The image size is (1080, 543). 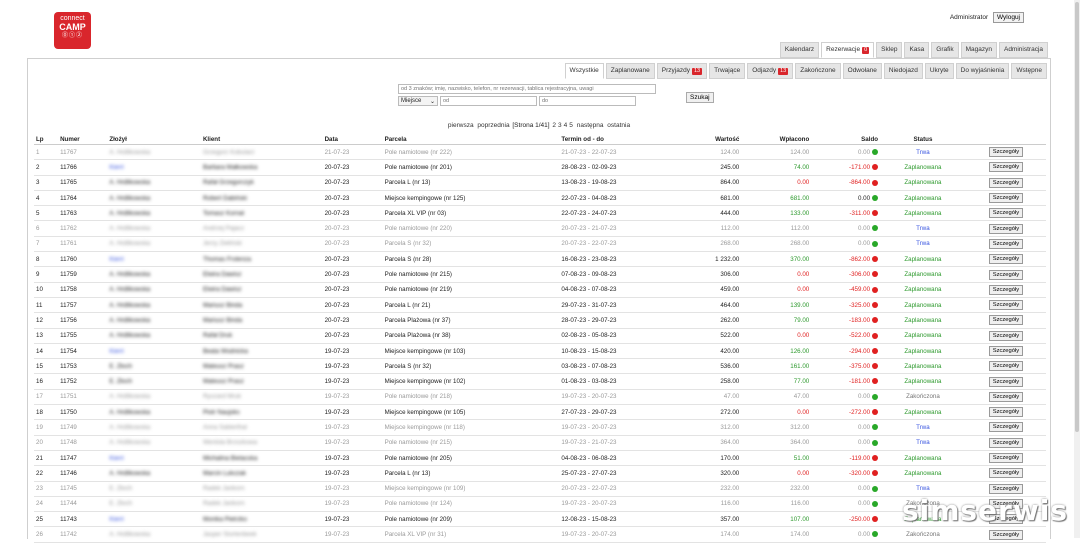 What do you see at coordinates (1077, 217) in the screenshot?
I see `scrollbar-thumb` at bounding box center [1077, 217].